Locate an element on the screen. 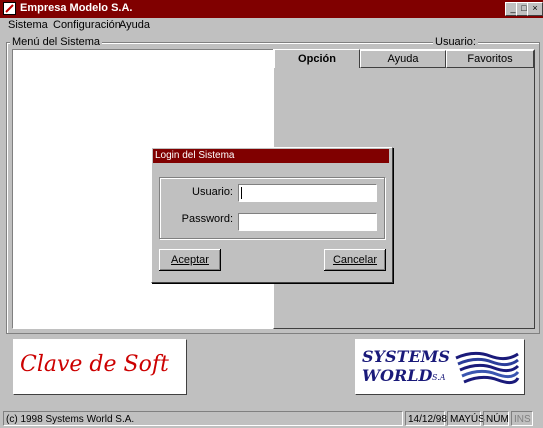 This screenshot has width=543, height=428. tab-ayuda: Ayuda is located at coordinates (403, 59).